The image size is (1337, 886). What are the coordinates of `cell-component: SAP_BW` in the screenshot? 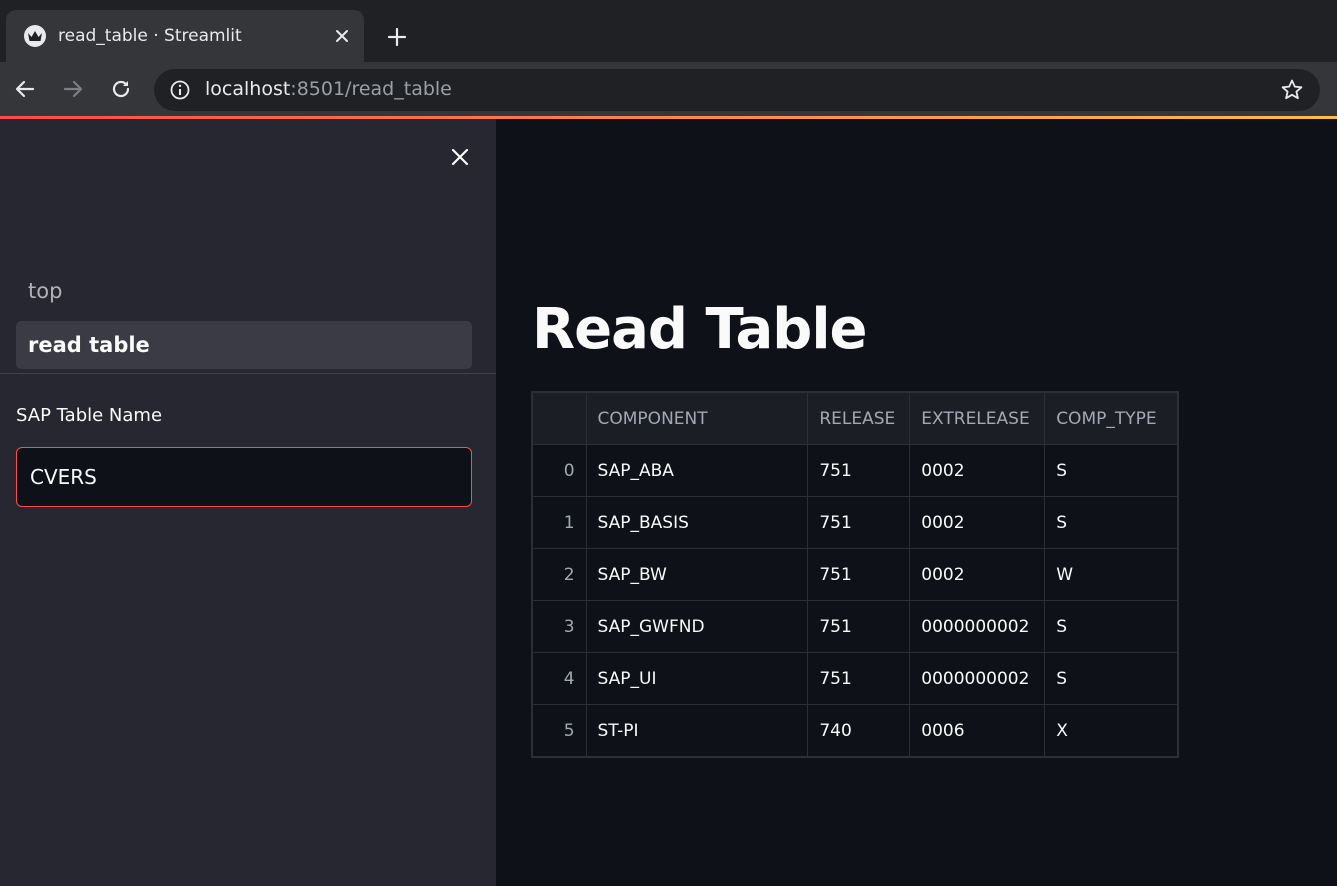 It's located at (697, 574).